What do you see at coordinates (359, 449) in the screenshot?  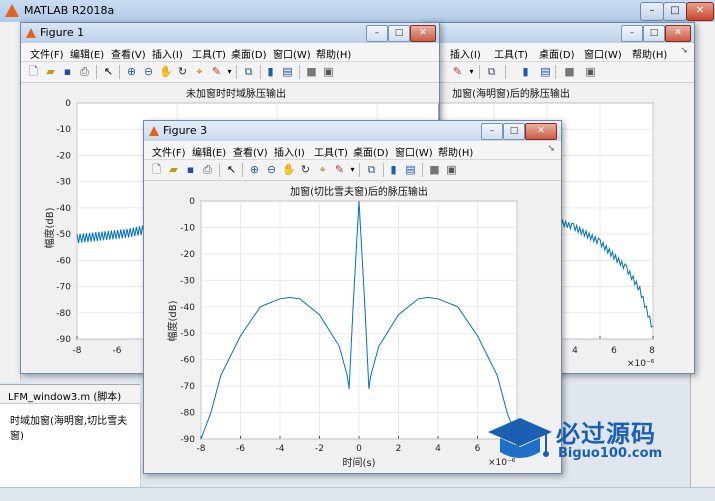 I see `figure-3-xtick-label: 0` at bounding box center [359, 449].